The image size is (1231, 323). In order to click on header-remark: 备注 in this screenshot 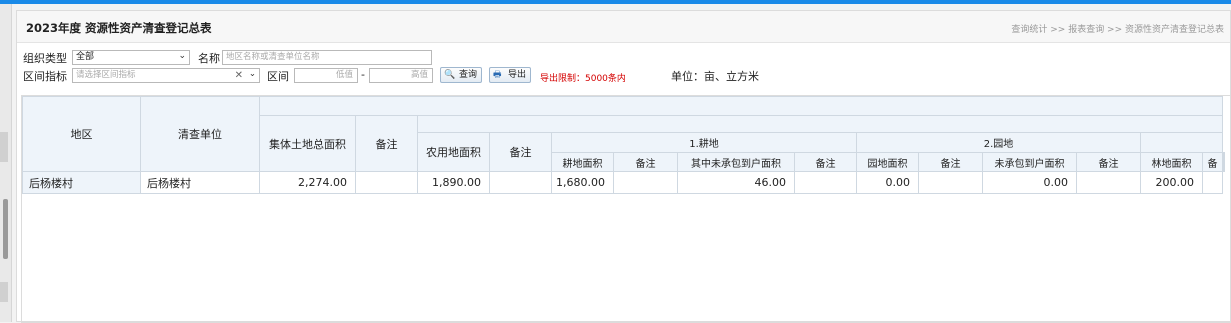, I will do `click(386, 143)`.